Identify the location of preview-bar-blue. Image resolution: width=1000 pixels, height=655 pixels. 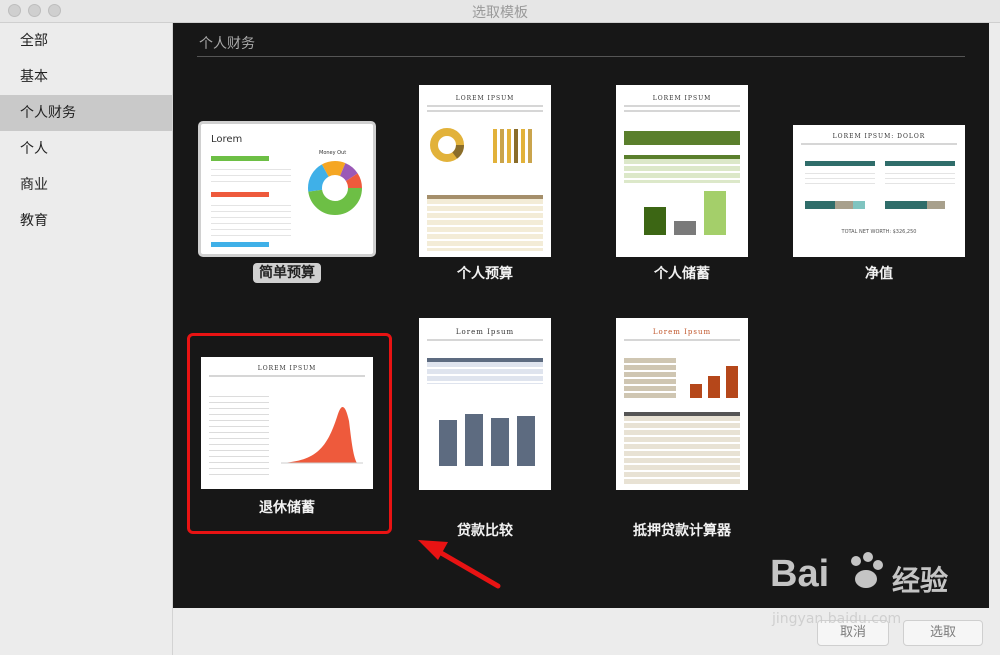
(240, 244).